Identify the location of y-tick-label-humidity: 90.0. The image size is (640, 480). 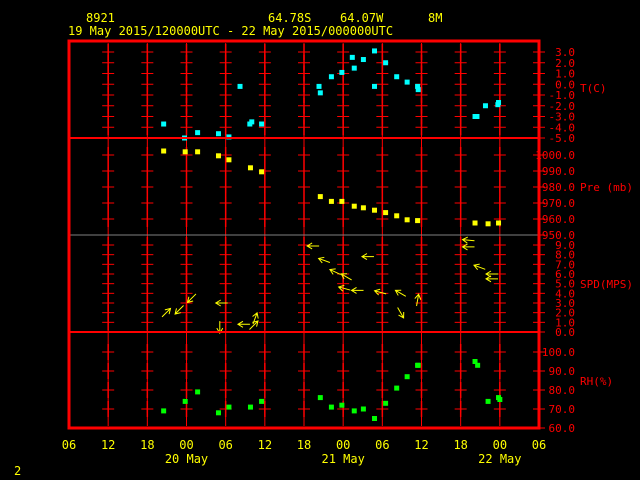
(562, 371).